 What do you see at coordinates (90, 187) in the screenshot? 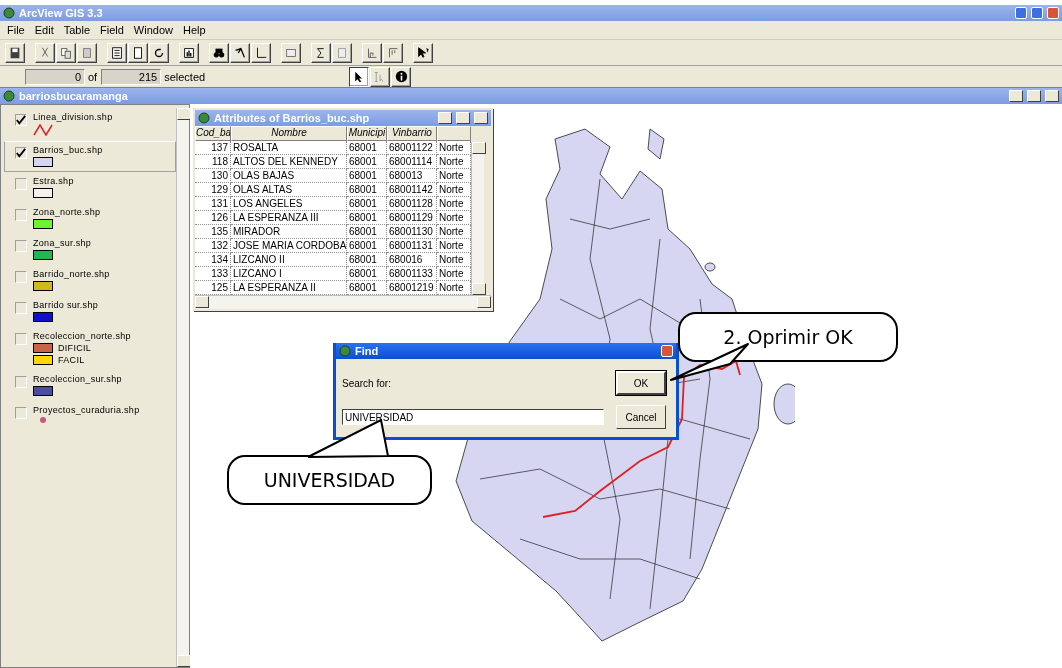
I see `legend-item: Estra.shp` at bounding box center [90, 187].